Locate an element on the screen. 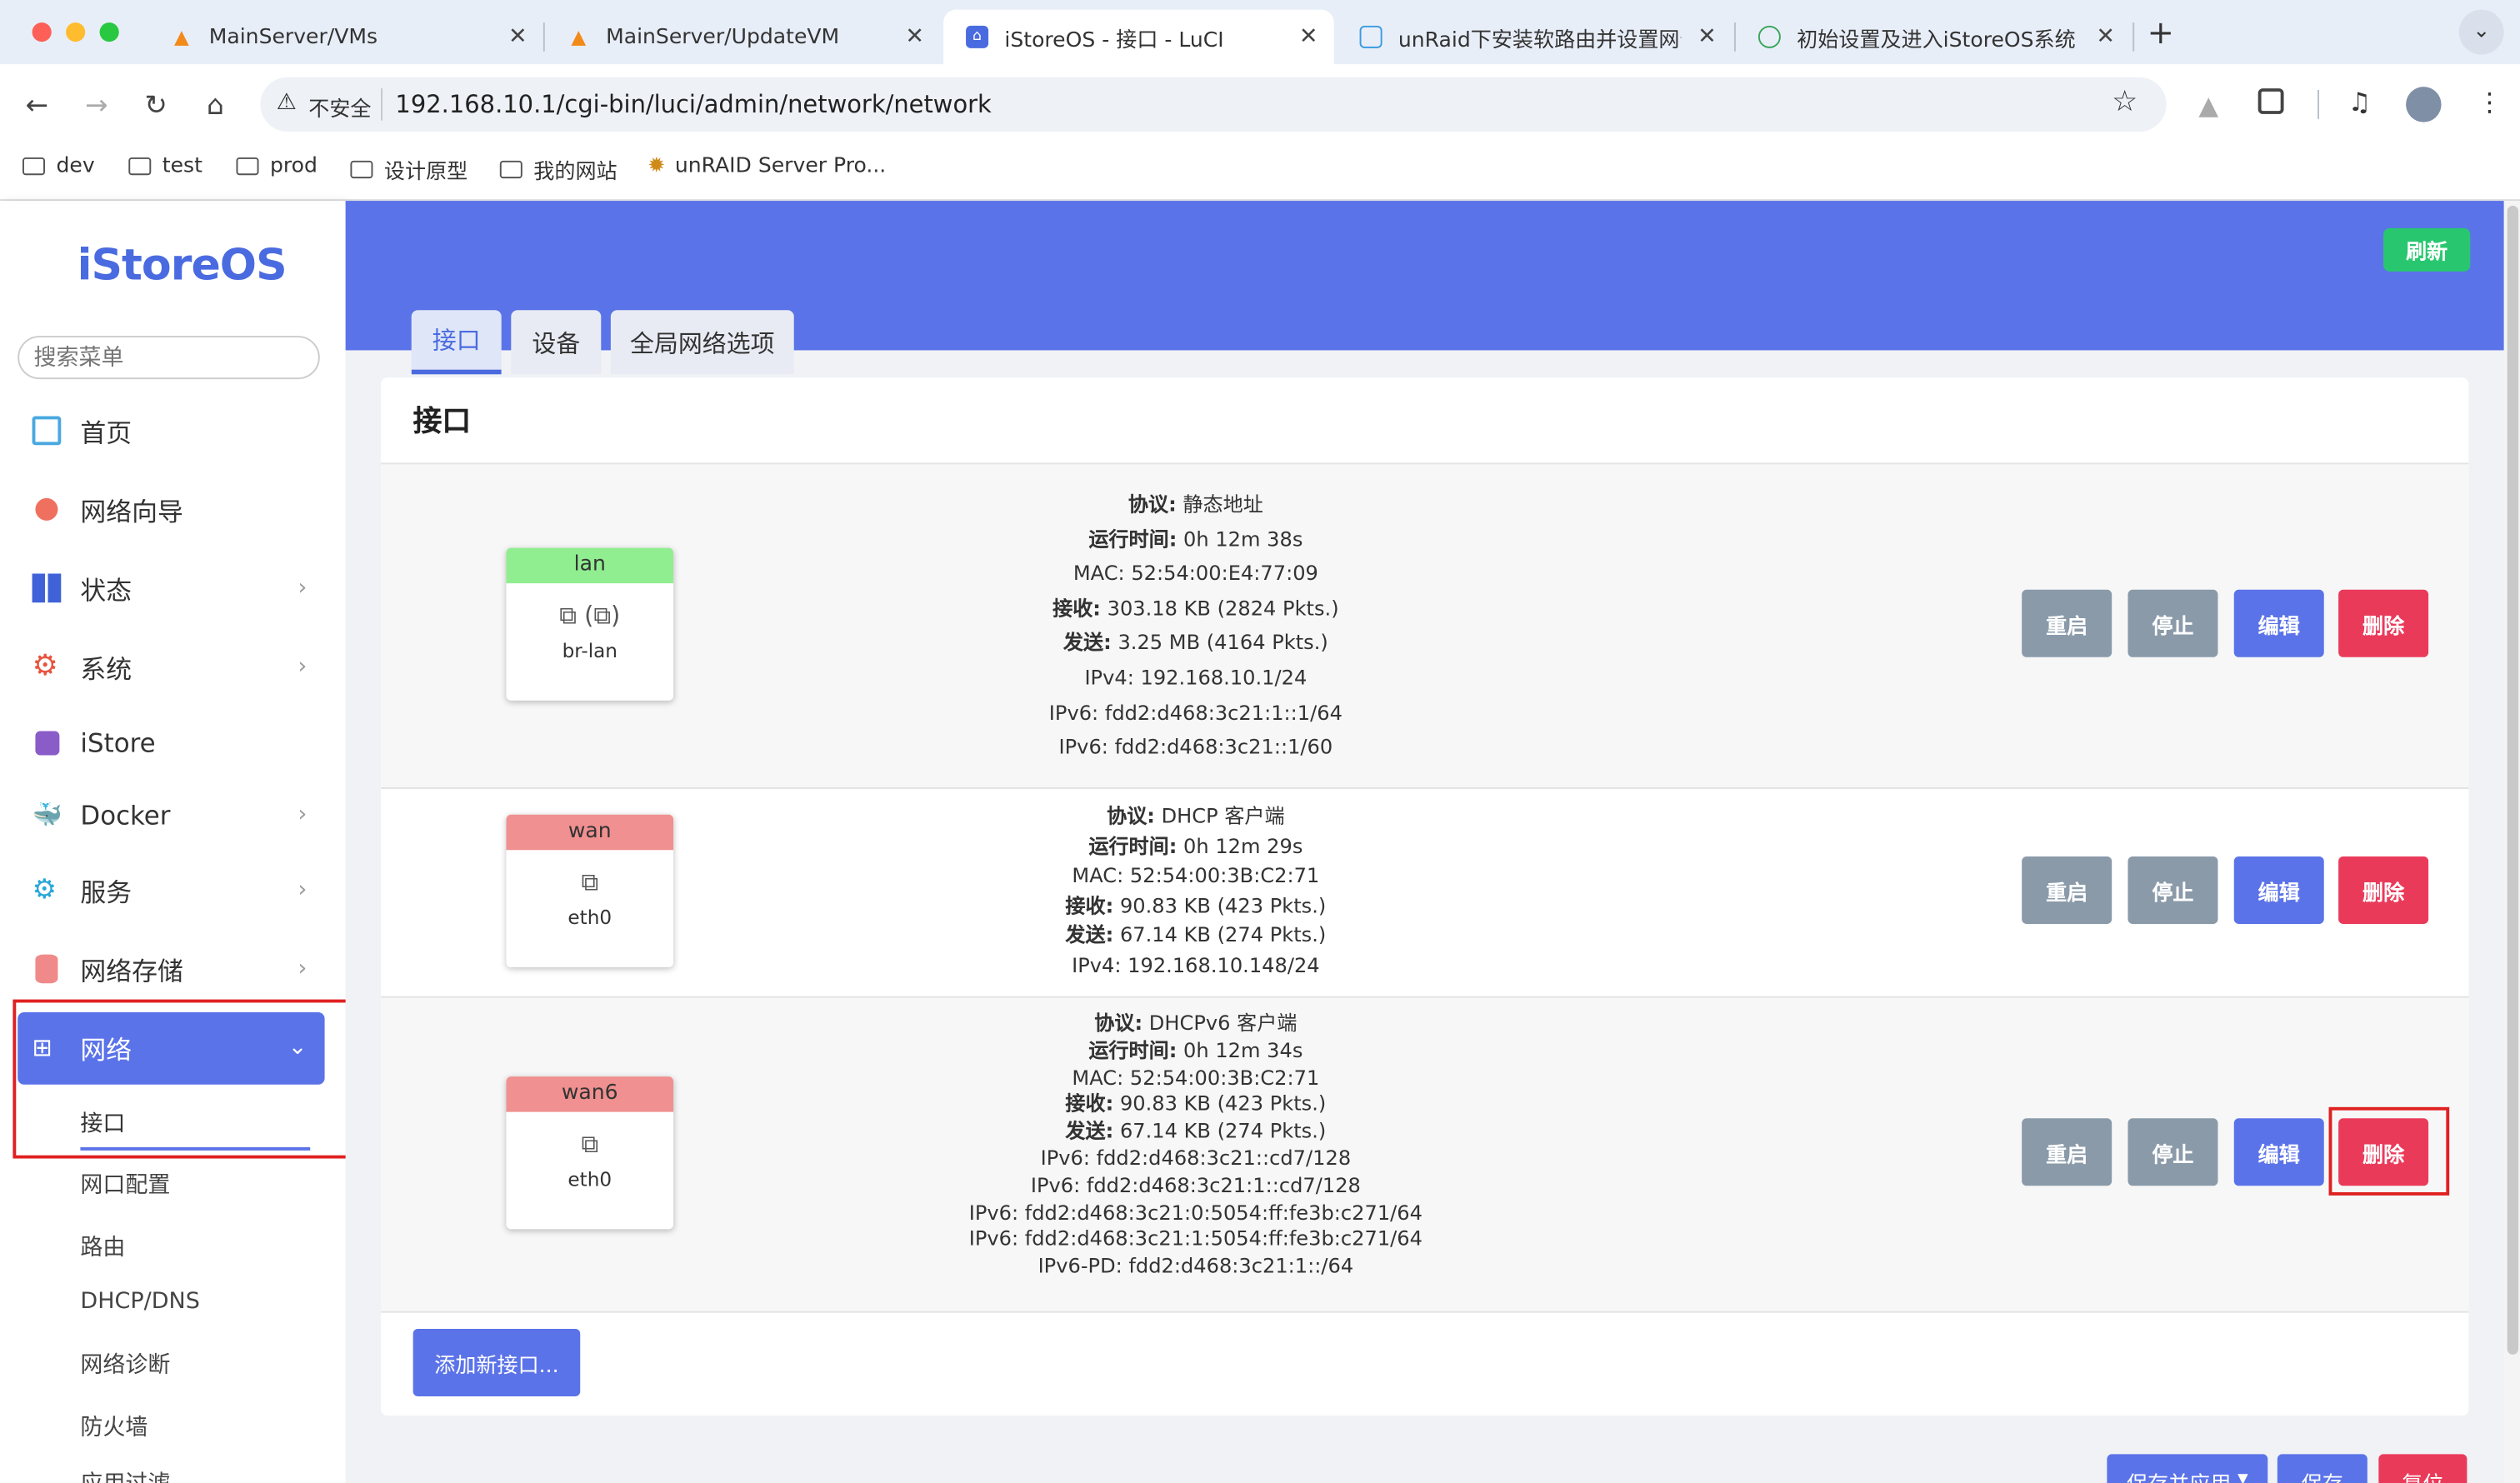  scrollbar-thumb is located at coordinates (2513, 780).